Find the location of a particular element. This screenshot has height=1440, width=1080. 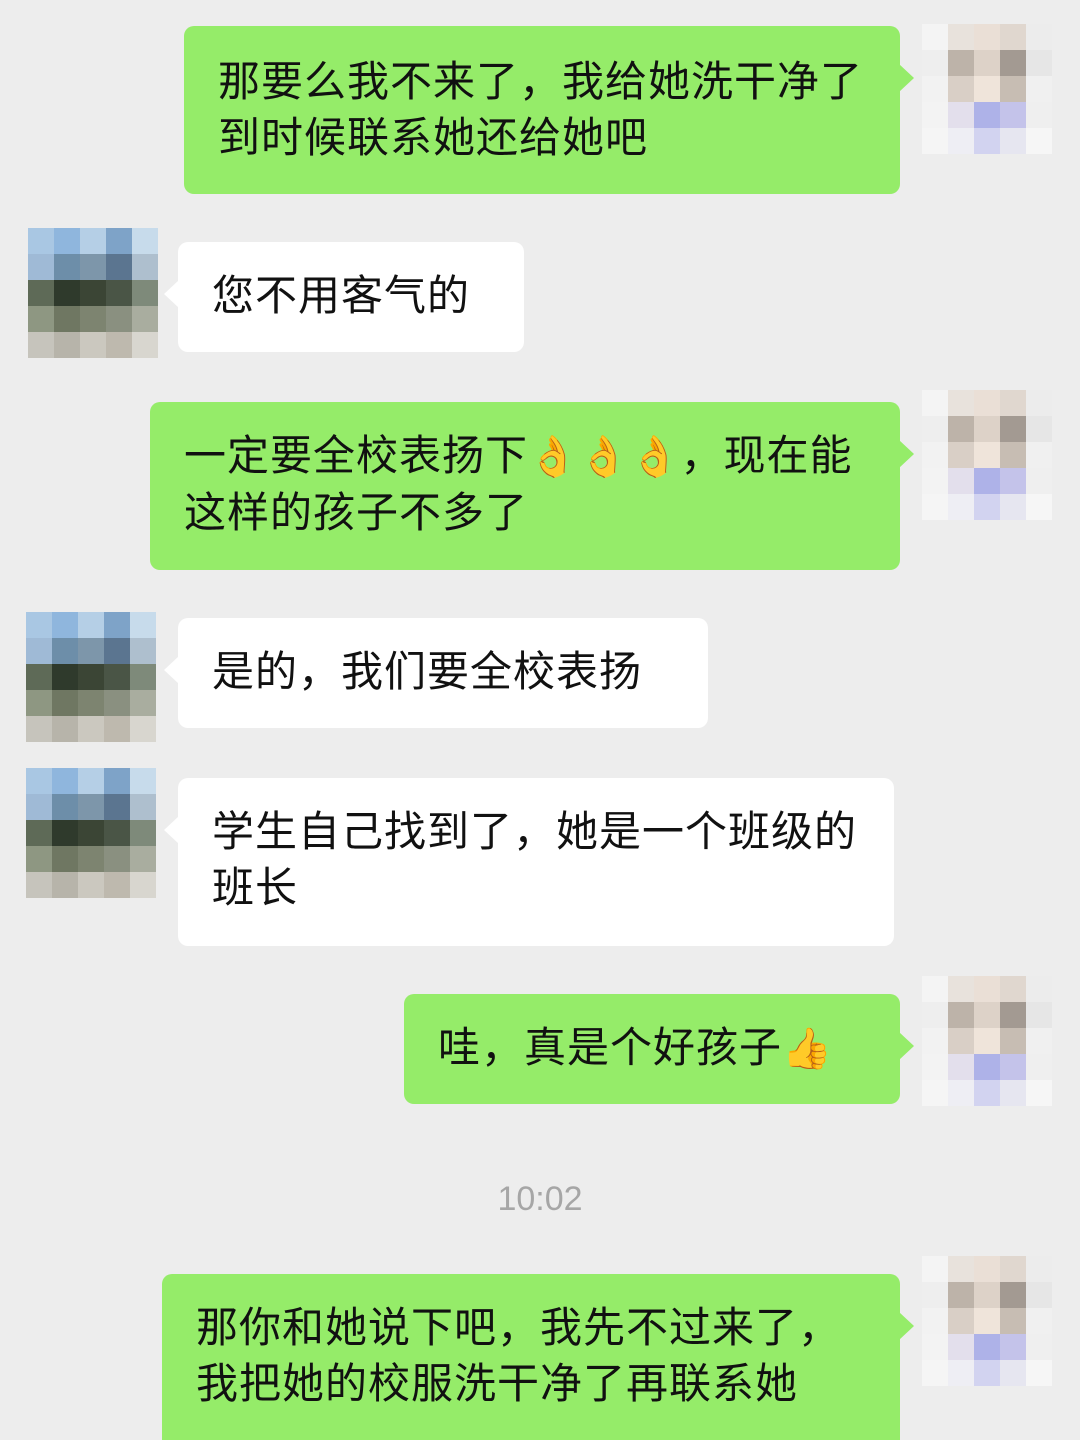

message-text: 那你和她说下吧，我先不过来了，我把她的校服洗干净了再联系她 is located at coordinates (519, 1355).